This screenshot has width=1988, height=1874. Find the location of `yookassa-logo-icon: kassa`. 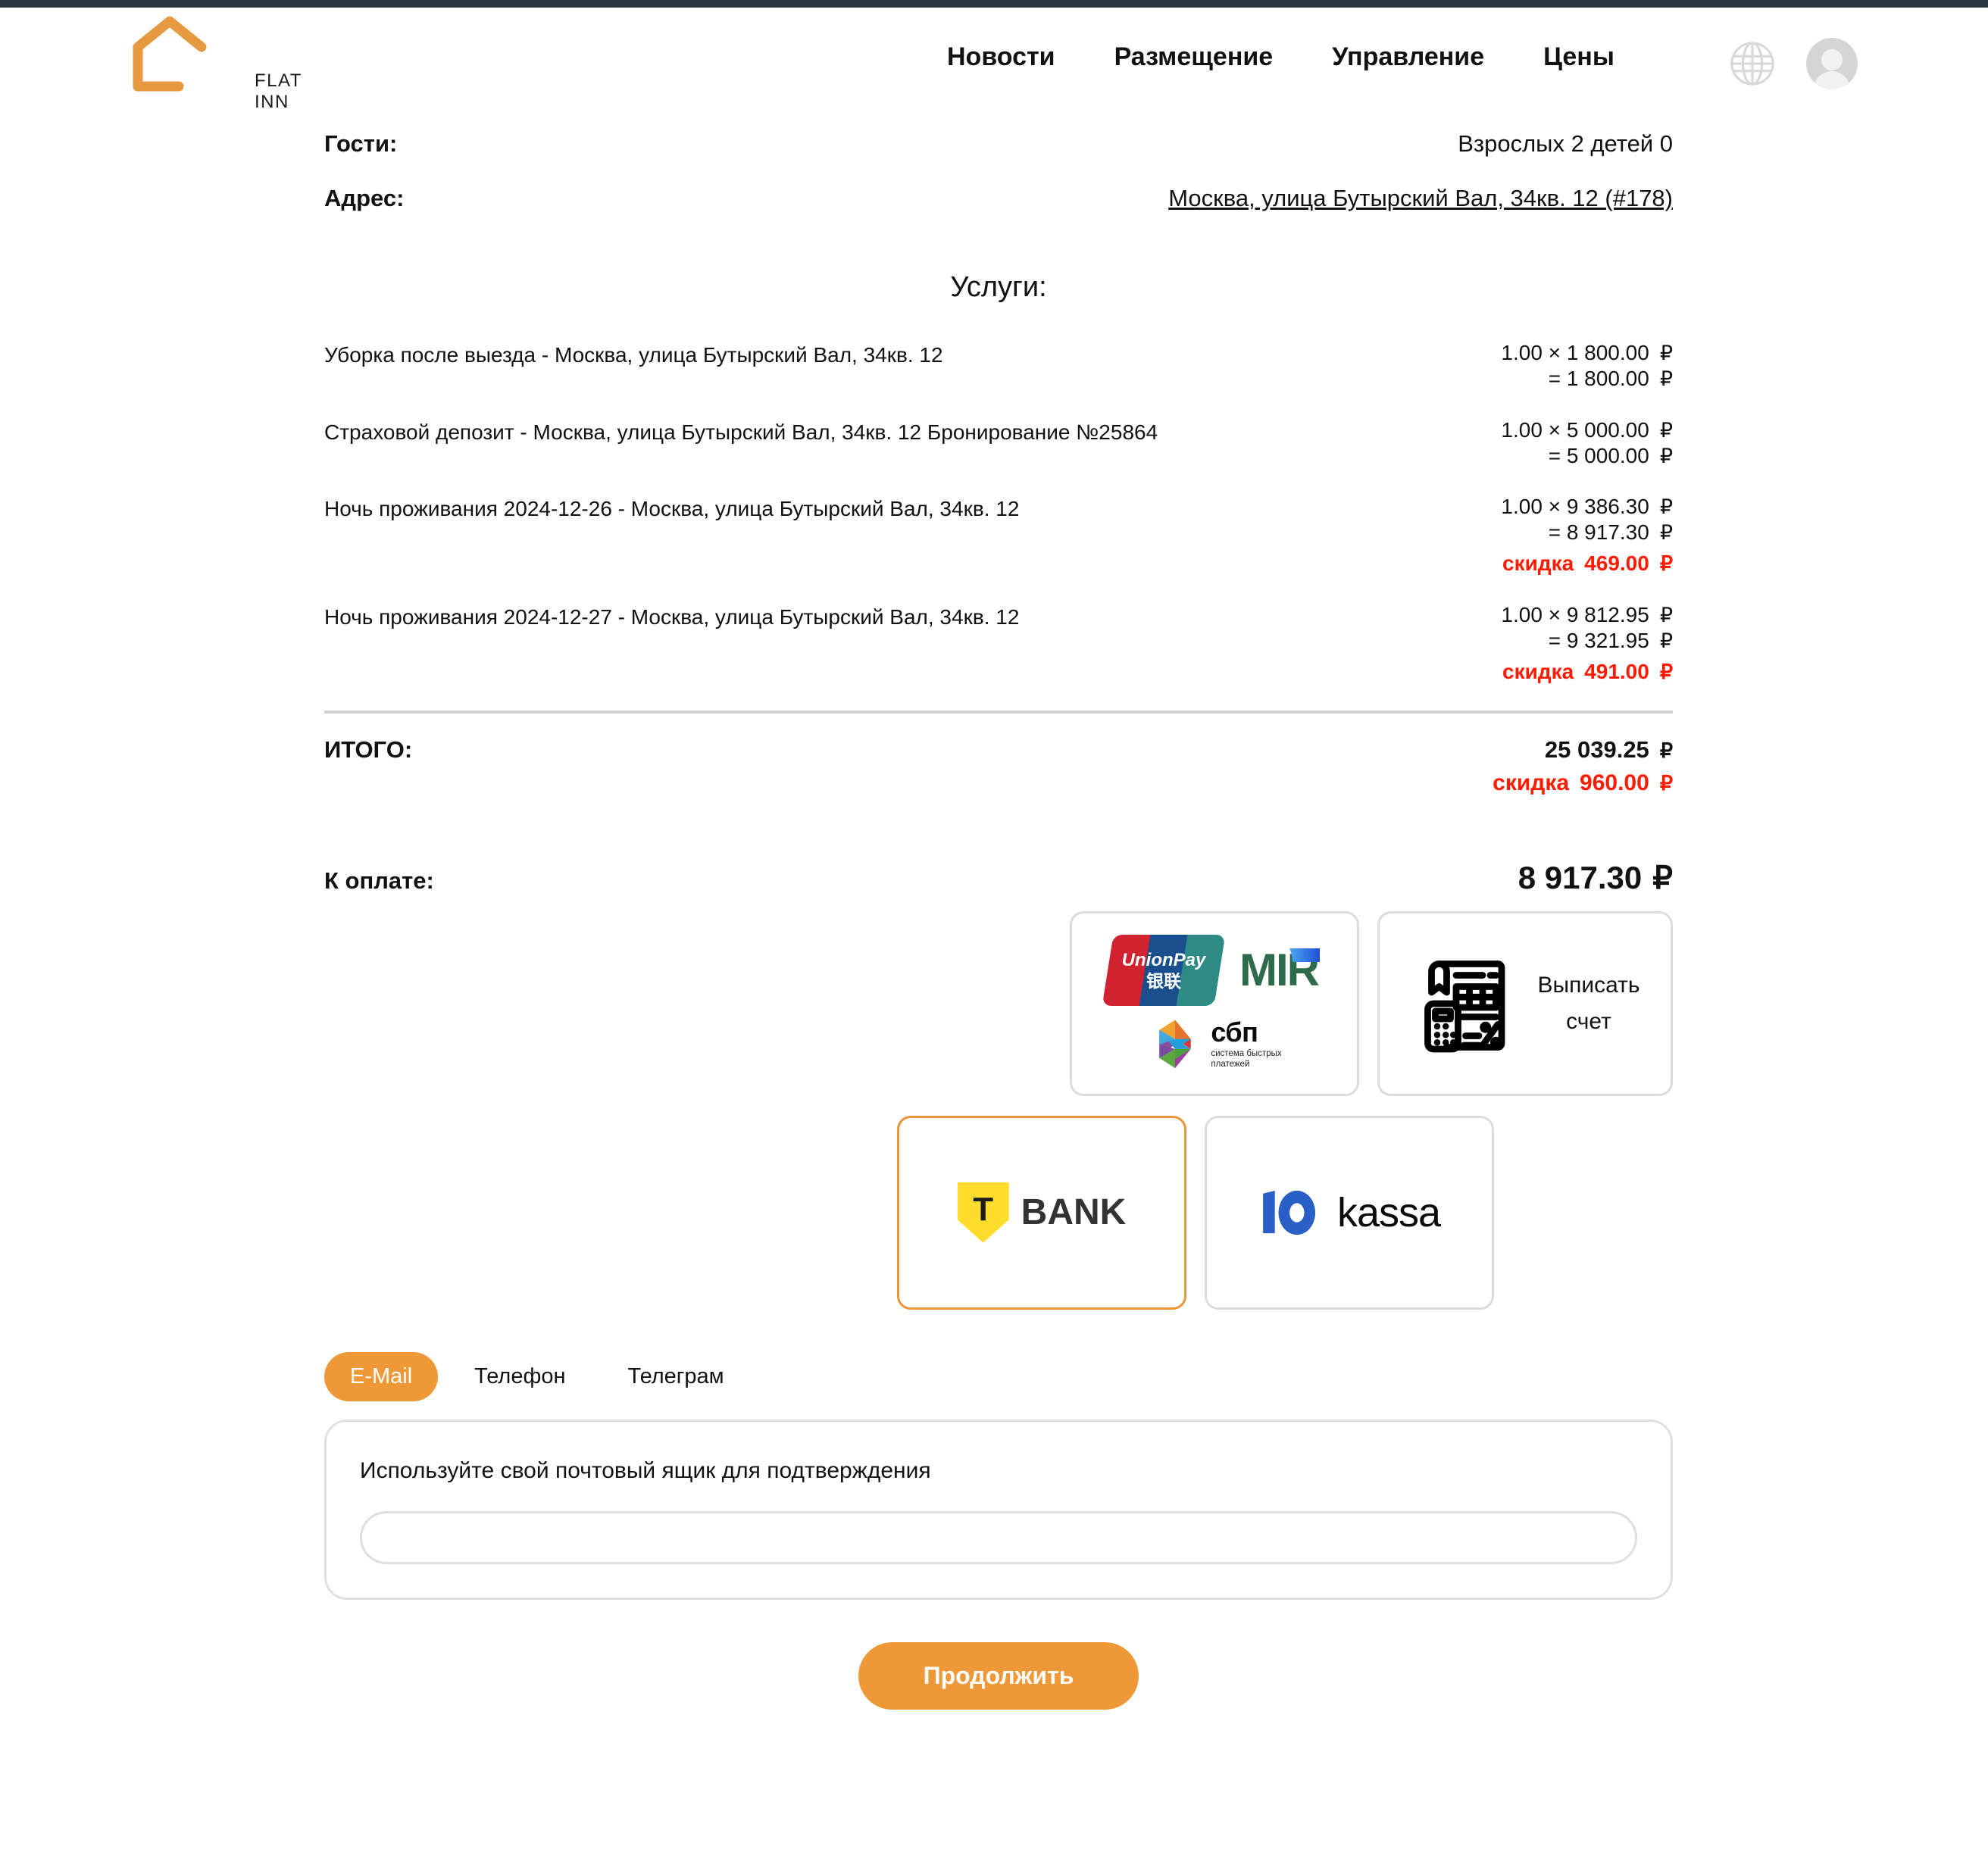

yookassa-logo-icon: kassa is located at coordinates (1349, 1213).